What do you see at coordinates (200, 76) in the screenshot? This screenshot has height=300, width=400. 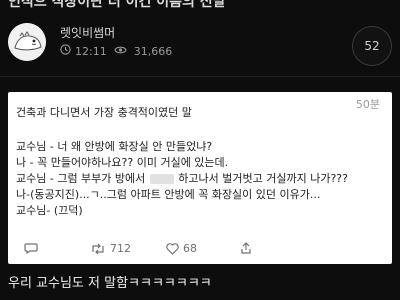 I see `divider` at bounding box center [200, 76].